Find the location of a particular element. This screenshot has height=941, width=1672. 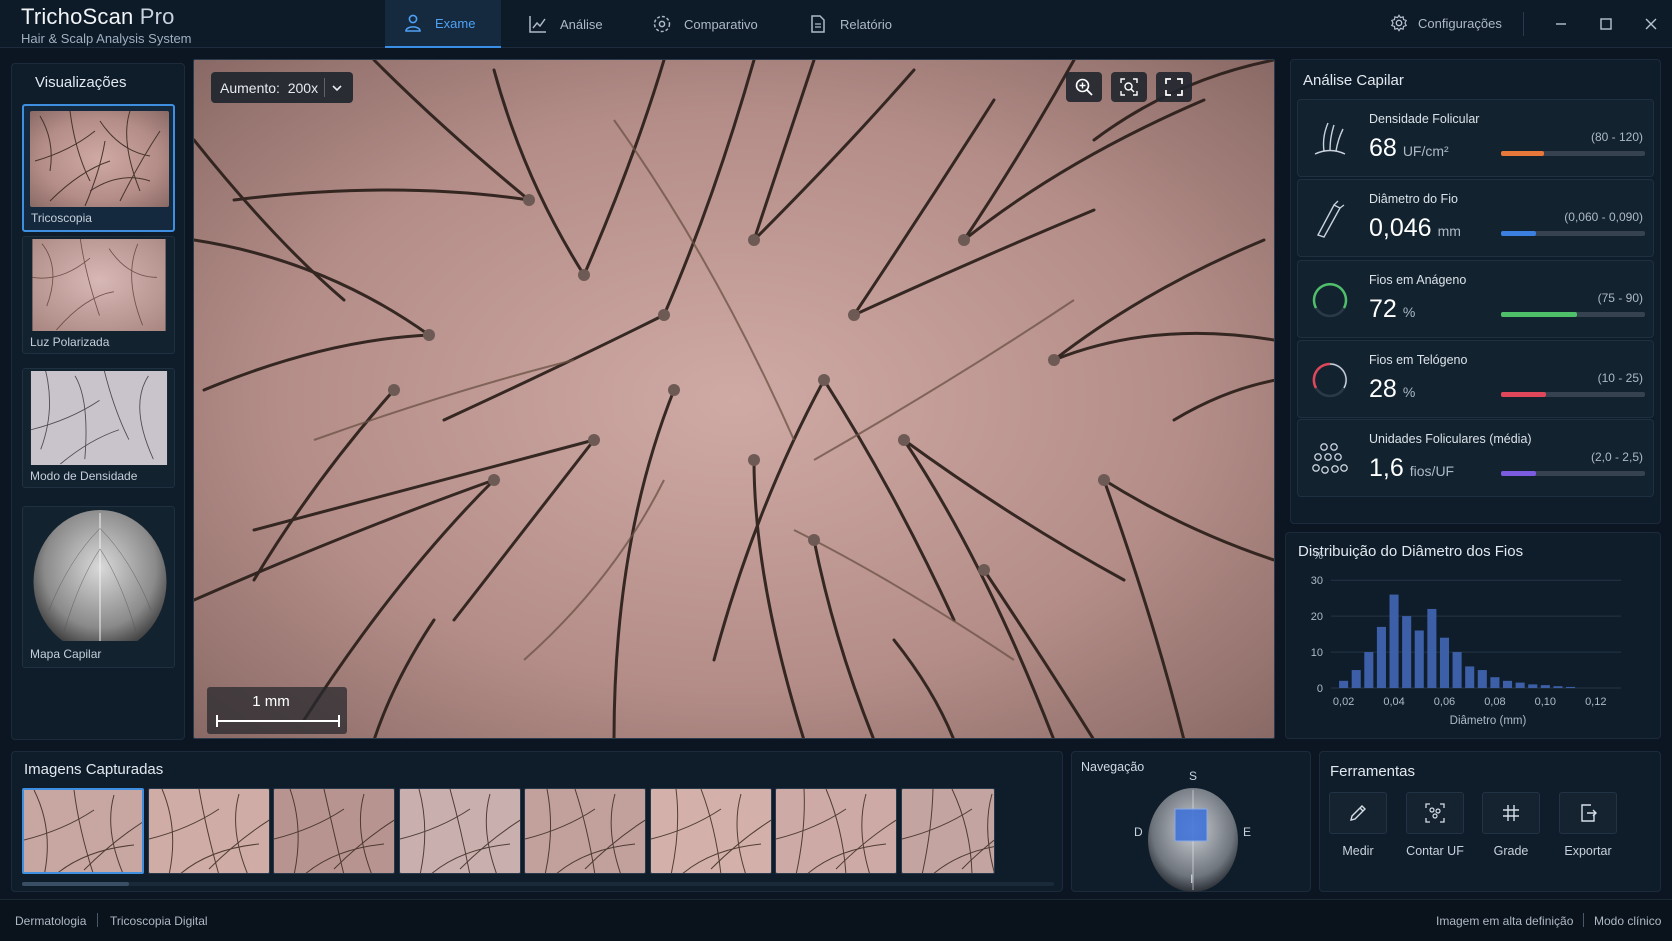

zoom-region-button is located at coordinates (1129, 87).